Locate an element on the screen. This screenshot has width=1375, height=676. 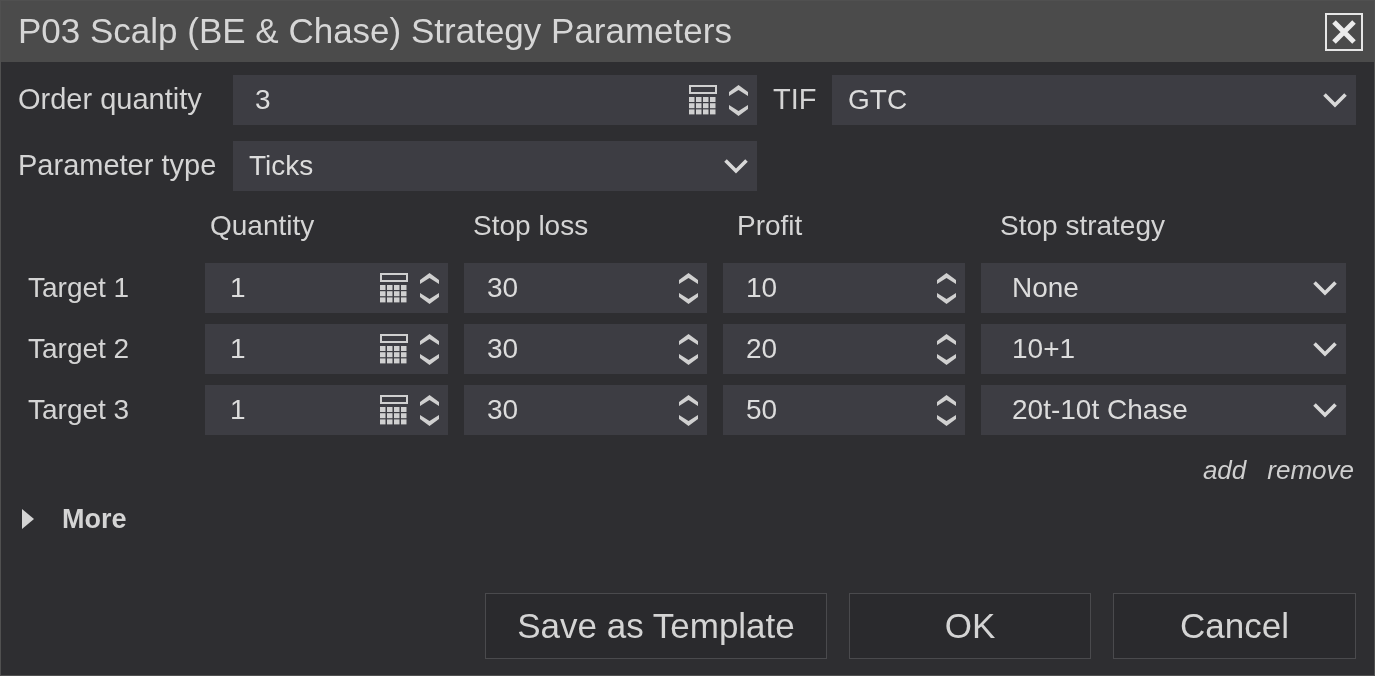
save-as-template-button: Save as Template is located at coordinates (656, 626).